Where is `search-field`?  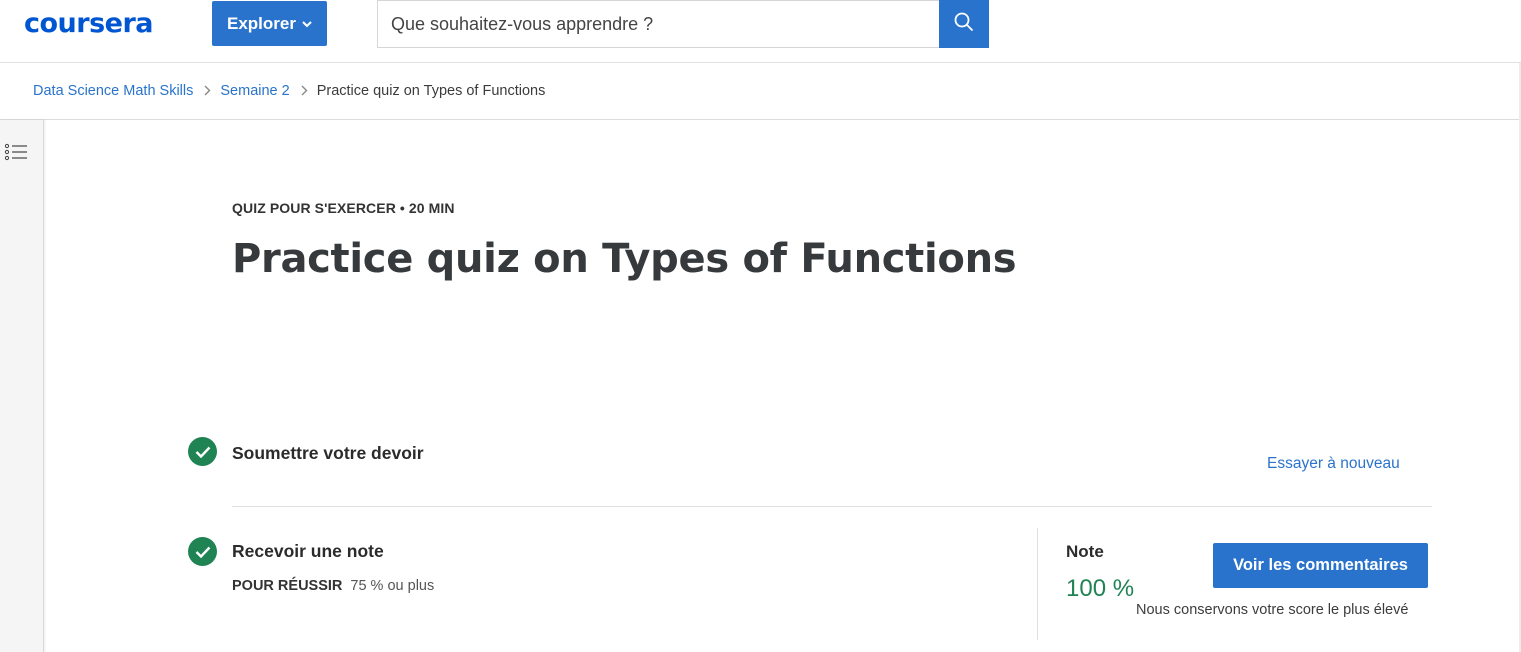
search-field is located at coordinates (658, 24).